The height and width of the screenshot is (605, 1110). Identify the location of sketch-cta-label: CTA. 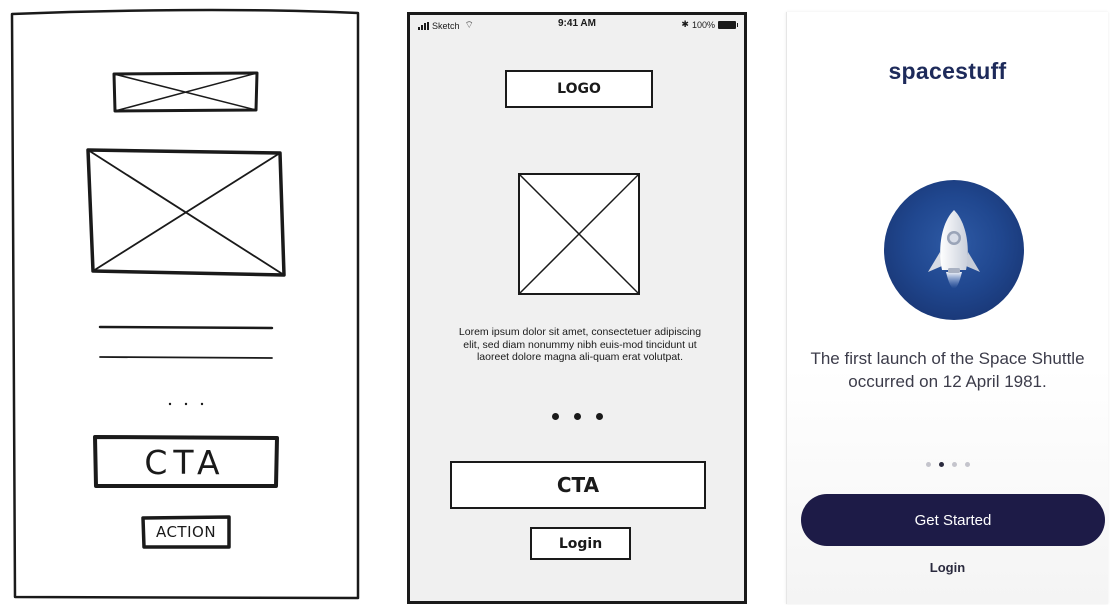
(185, 462).